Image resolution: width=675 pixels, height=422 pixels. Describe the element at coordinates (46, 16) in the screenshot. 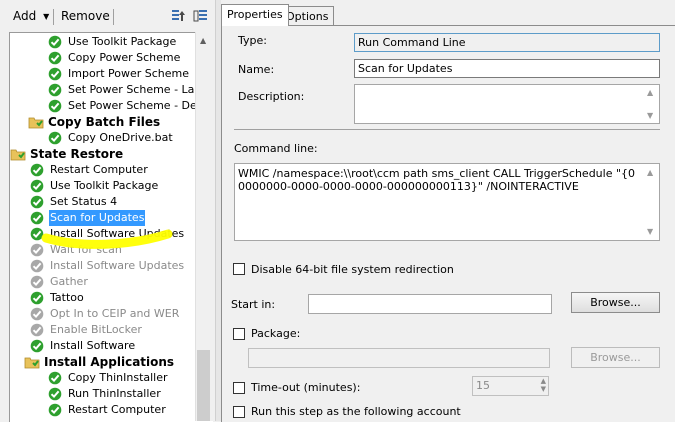

I see `chevron-down-icon: ▼` at that location.